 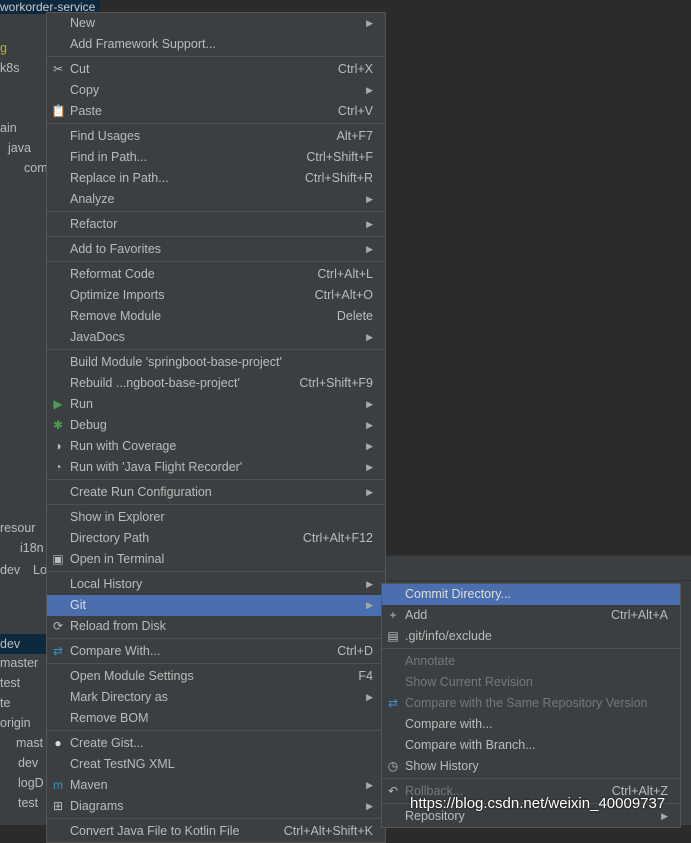 What do you see at coordinates (216, 316) in the screenshot?
I see `menu-item-remove-module: Remove Module Delete` at bounding box center [216, 316].